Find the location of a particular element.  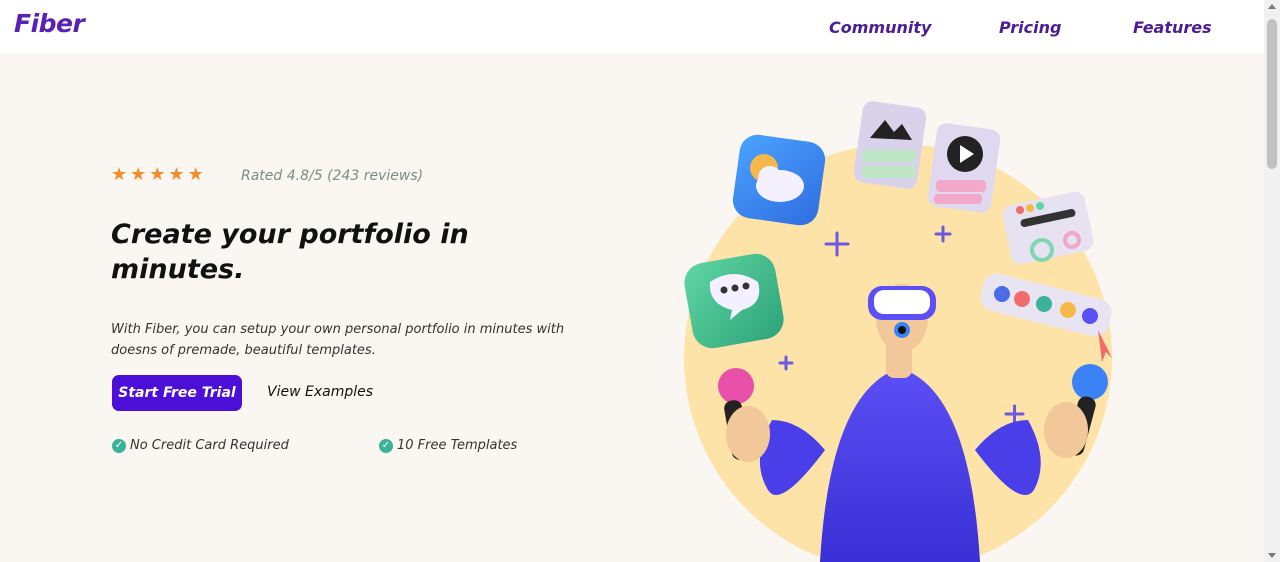

page-scrollbar is located at coordinates (1272, 281).